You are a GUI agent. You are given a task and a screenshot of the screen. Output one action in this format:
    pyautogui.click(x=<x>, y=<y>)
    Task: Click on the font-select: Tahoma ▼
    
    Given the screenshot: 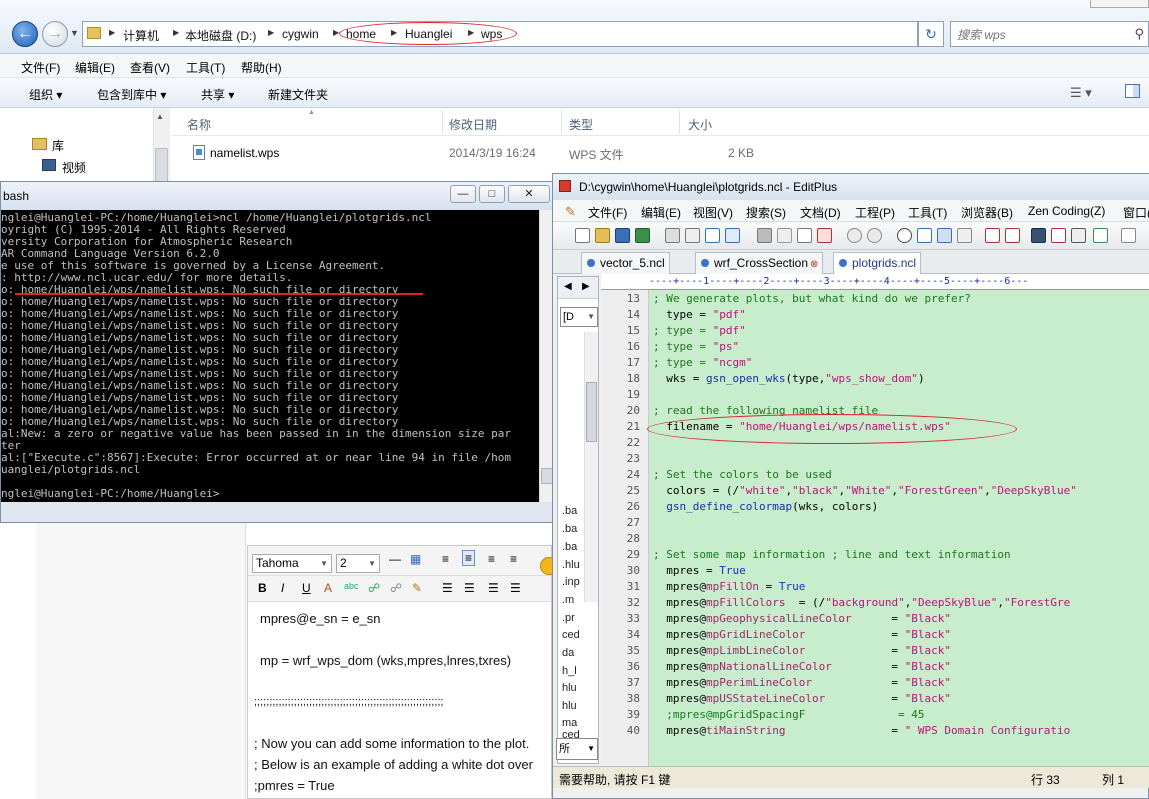 What is the action you would take?
    pyautogui.click(x=292, y=563)
    